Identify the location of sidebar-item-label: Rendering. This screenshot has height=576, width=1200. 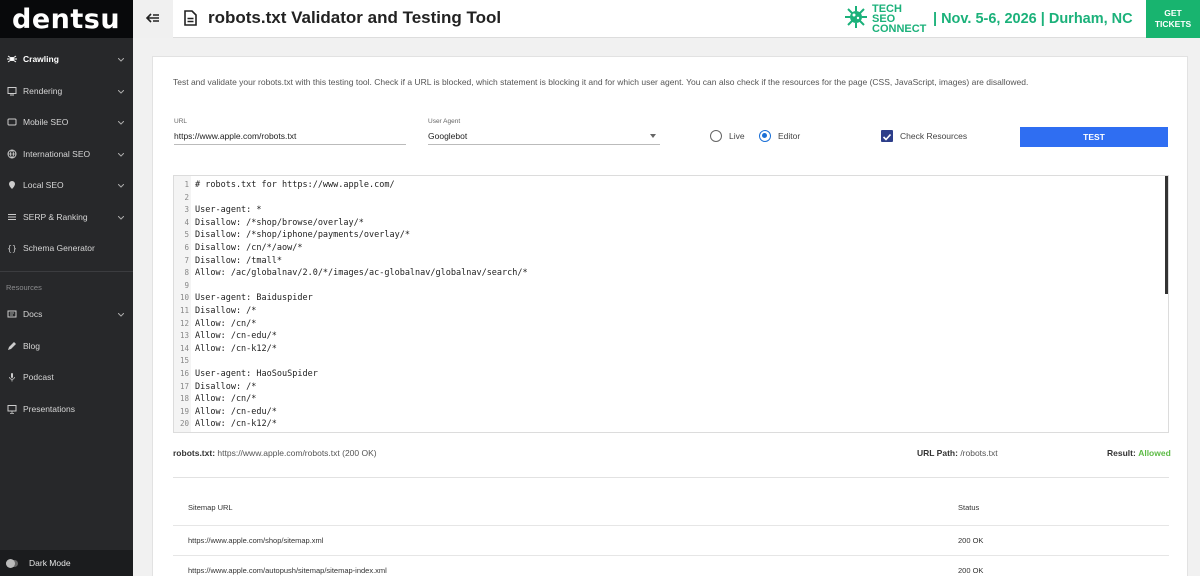
(43, 91).